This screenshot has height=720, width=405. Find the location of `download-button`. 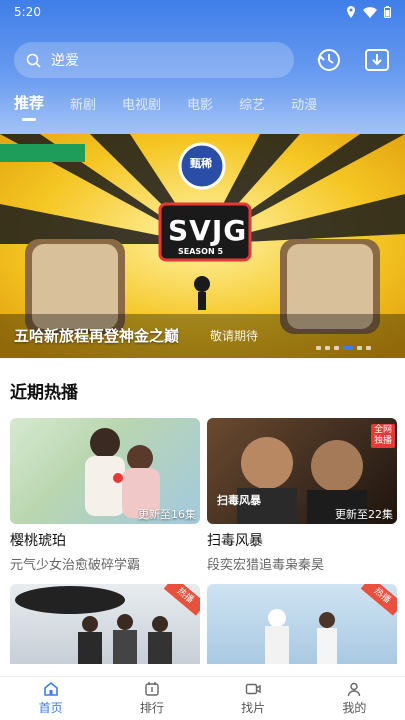

download-button is located at coordinates (377, 60).